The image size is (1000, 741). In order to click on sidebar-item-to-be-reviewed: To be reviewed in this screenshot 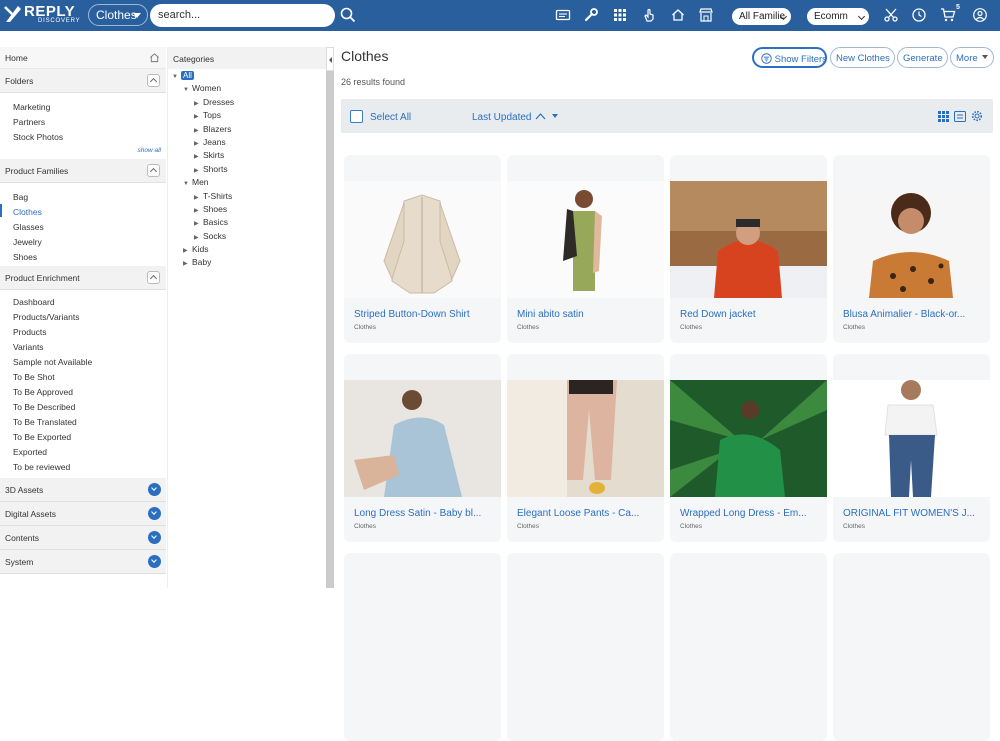, I will do `click(83, 466)`.